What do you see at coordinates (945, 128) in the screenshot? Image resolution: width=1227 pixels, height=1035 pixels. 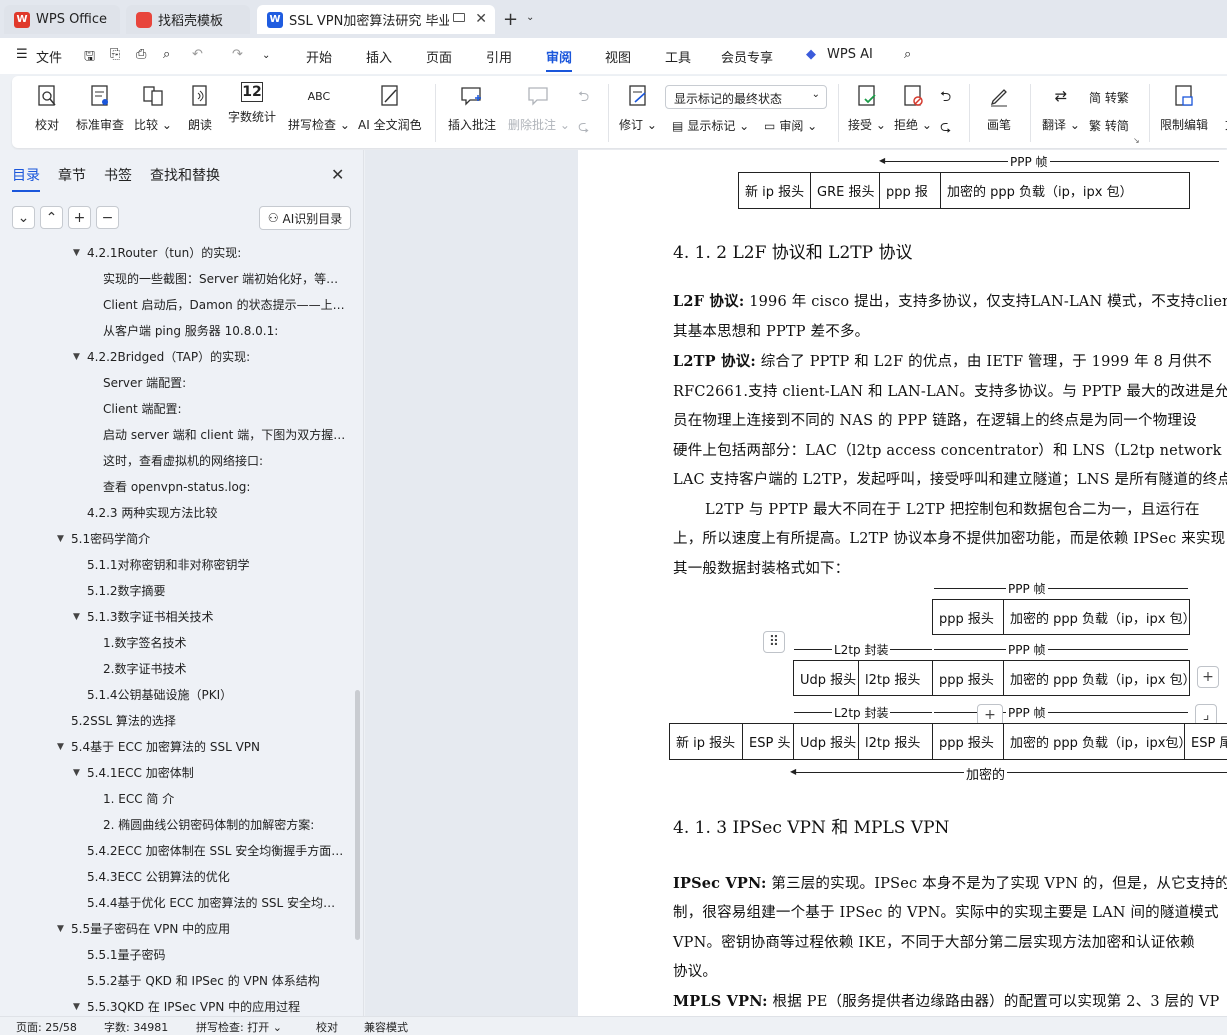 I see `next-change-icon: ⮎` at bounding box center [945, 128].